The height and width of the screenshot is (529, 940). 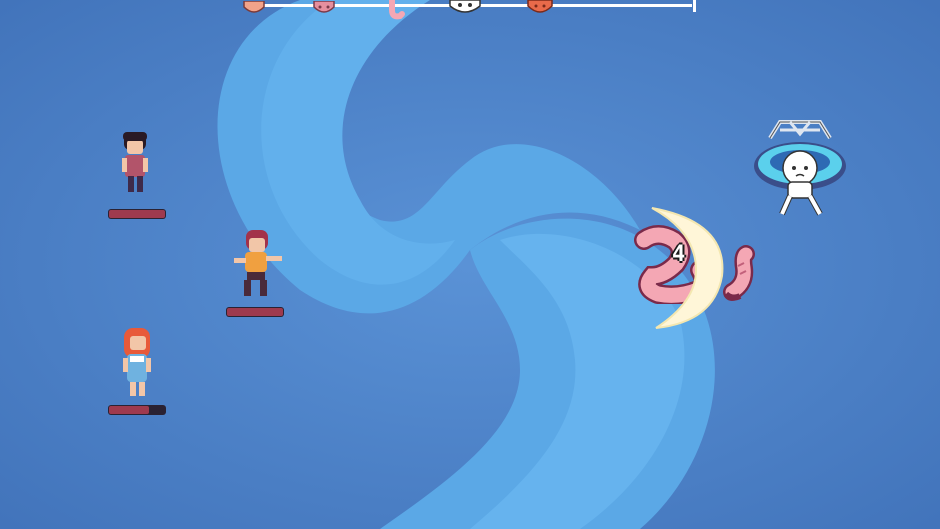 What do you see at coordinates (260, 265) in the screenshot?
I see `party-member-boy-orange-shirt` at bounding box center [260, 265].